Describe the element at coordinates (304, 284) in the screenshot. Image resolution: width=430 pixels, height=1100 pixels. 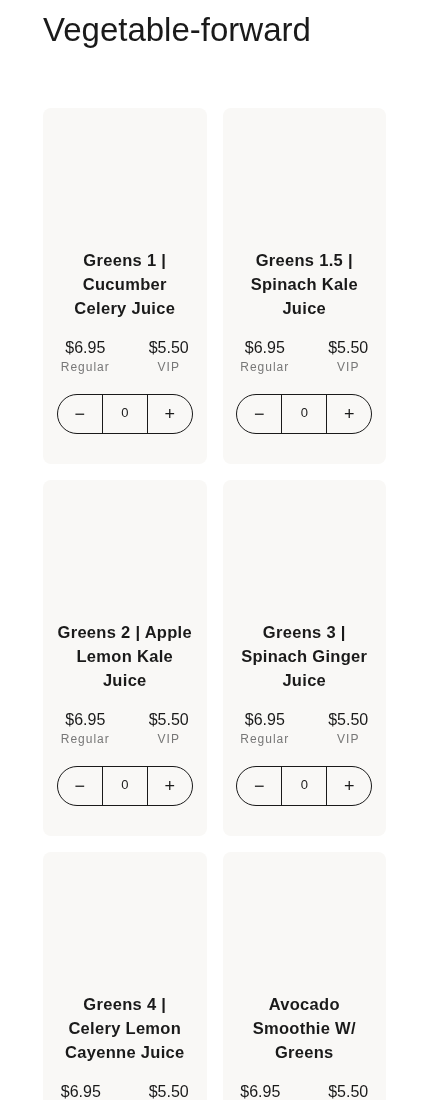
I see `product-name: Greens 1.5 | Spinach Kale Juice` at that location.